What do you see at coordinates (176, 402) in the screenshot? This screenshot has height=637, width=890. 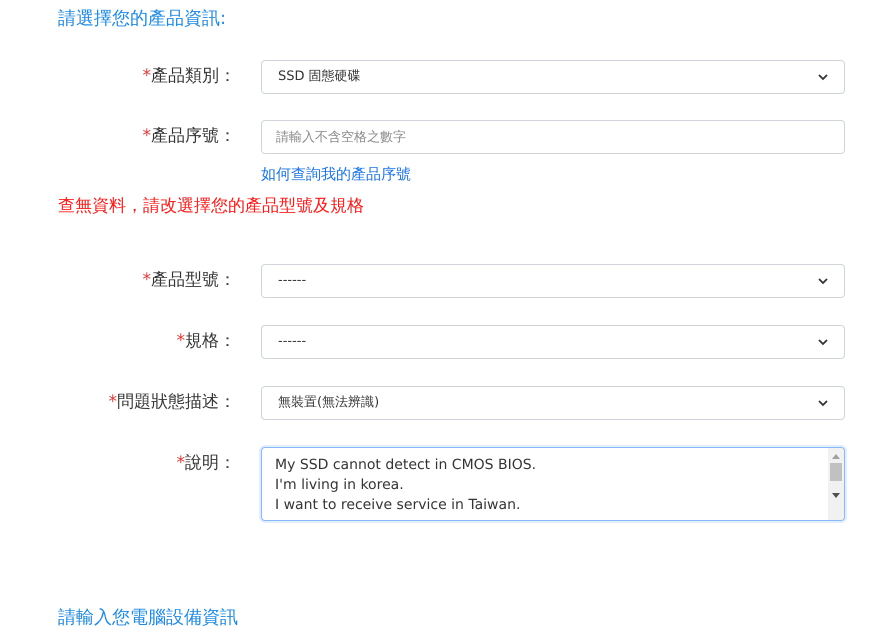 I see `field-label: 問題狀態描述：` at bounding box center [176, 402].